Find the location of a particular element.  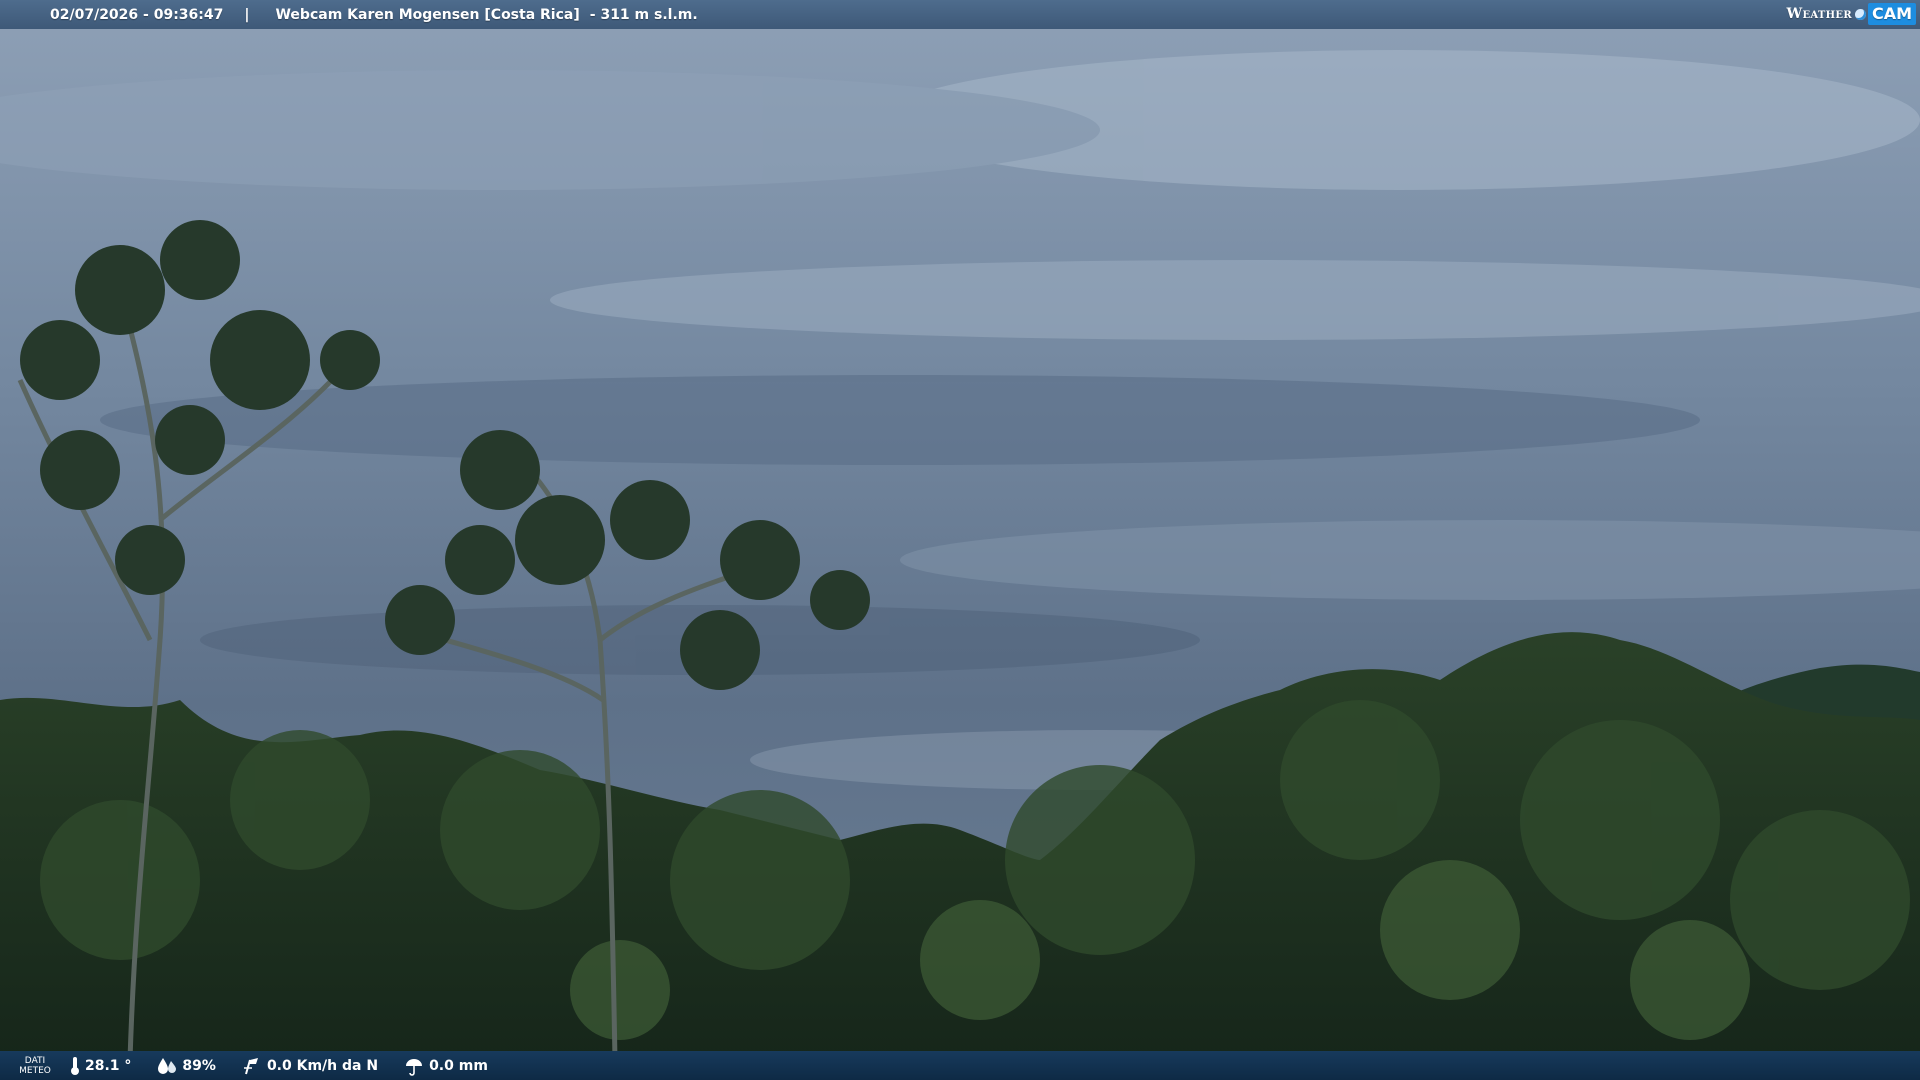

weather-label: DATI METEO is located at coordinates (35, 1066).